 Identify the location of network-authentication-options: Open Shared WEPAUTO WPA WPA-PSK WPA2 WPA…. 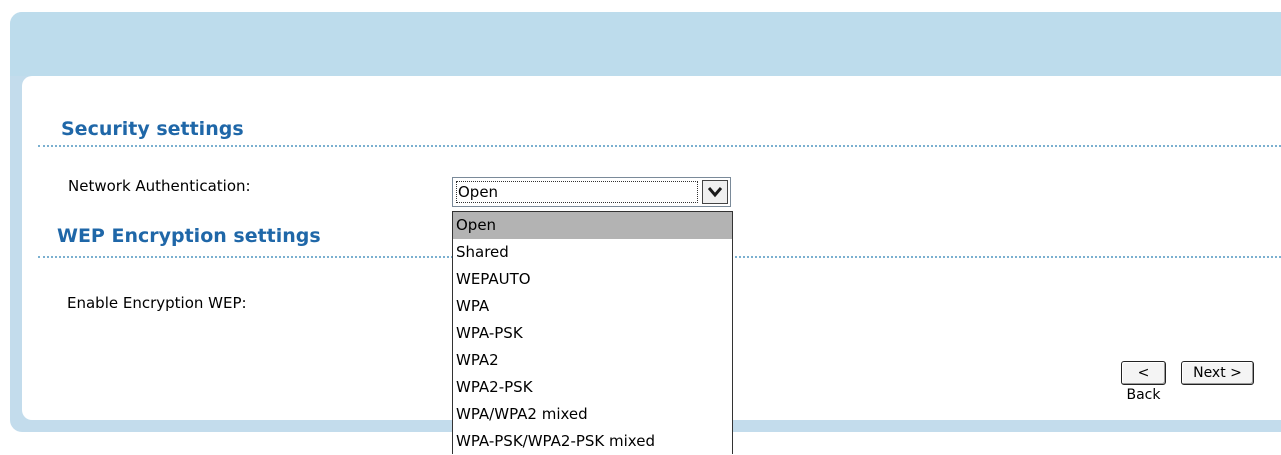
(592, 332).